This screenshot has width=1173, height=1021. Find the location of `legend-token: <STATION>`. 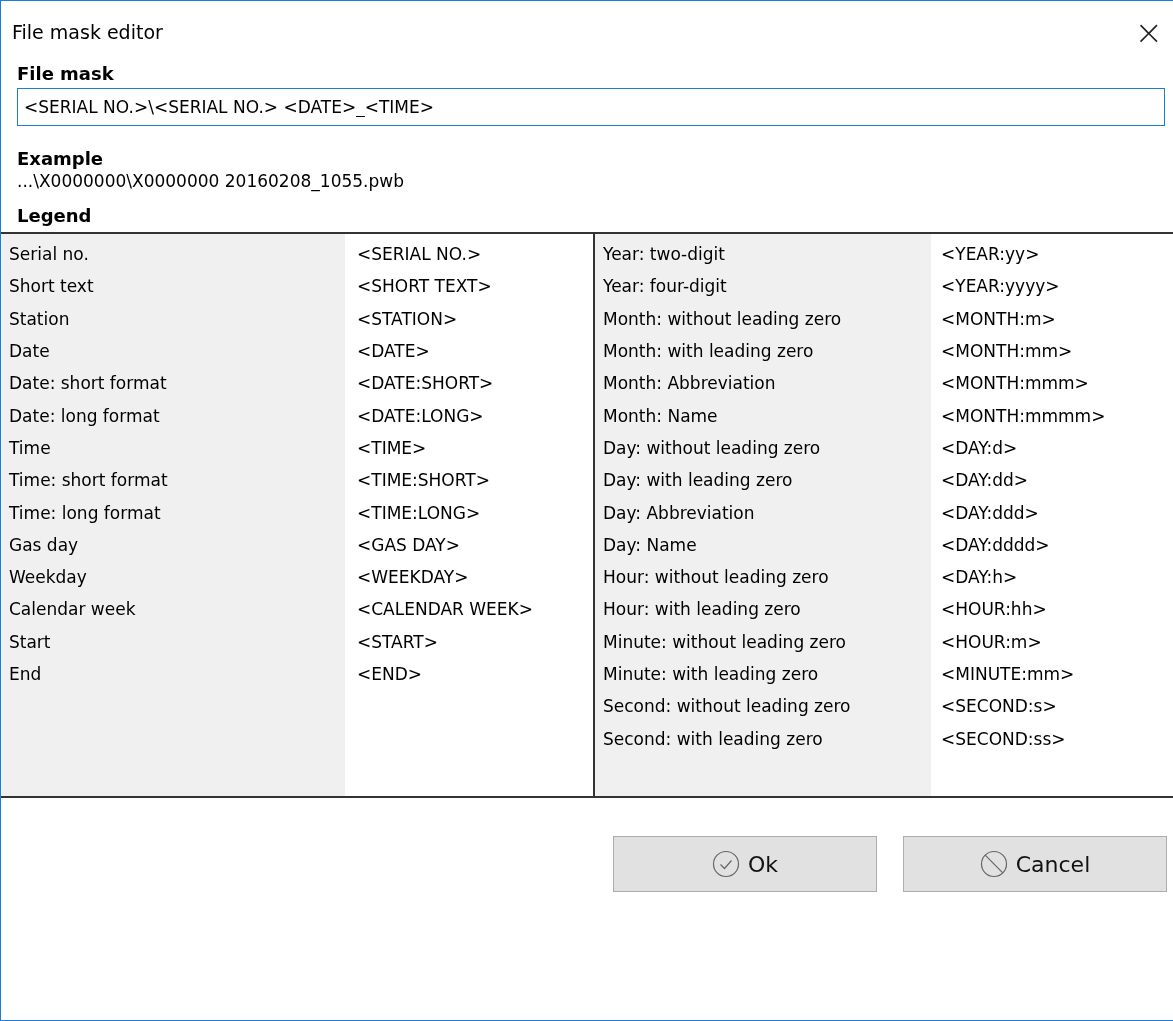

legend-token: <STATION> is located at coordinates (407, 318).